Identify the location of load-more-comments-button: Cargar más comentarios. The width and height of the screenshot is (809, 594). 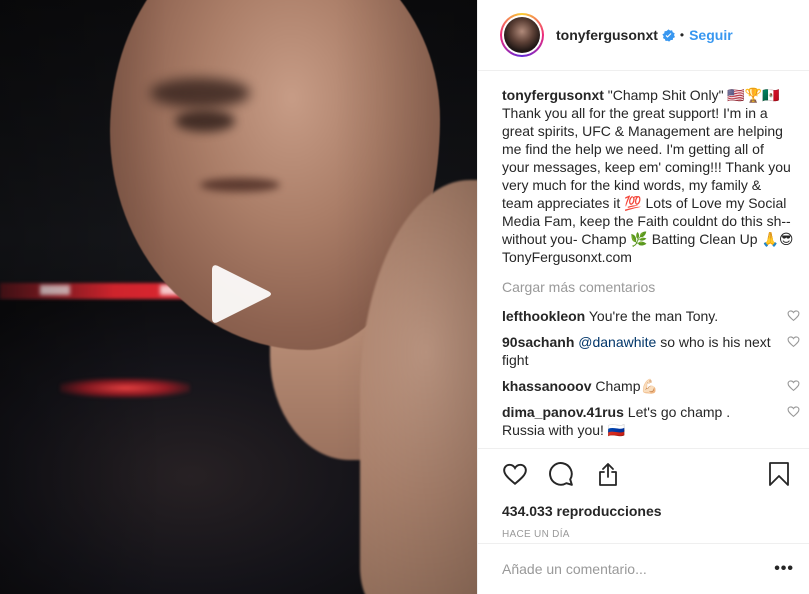
(648, 287).